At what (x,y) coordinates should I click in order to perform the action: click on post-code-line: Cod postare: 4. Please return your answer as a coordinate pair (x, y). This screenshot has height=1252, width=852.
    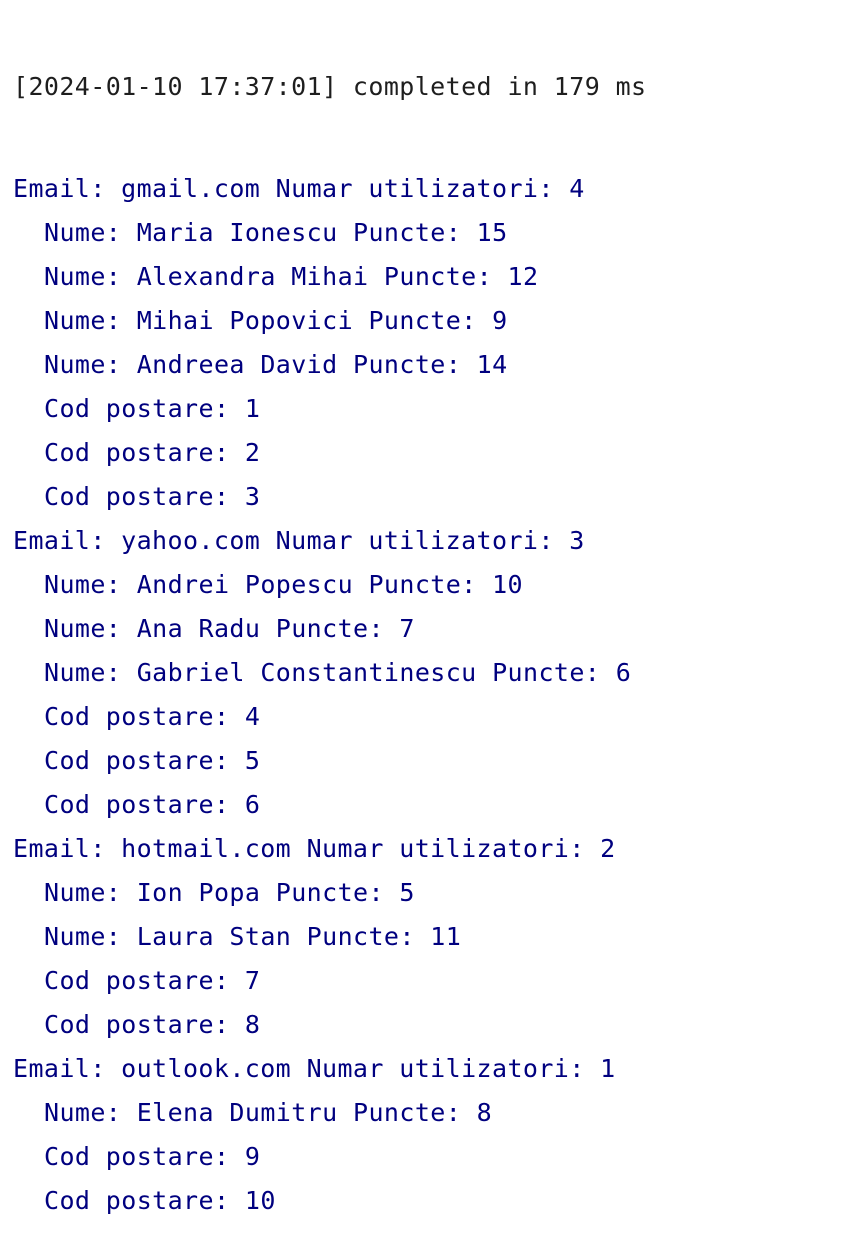
    Looking at the image, I should click on (152, 716).